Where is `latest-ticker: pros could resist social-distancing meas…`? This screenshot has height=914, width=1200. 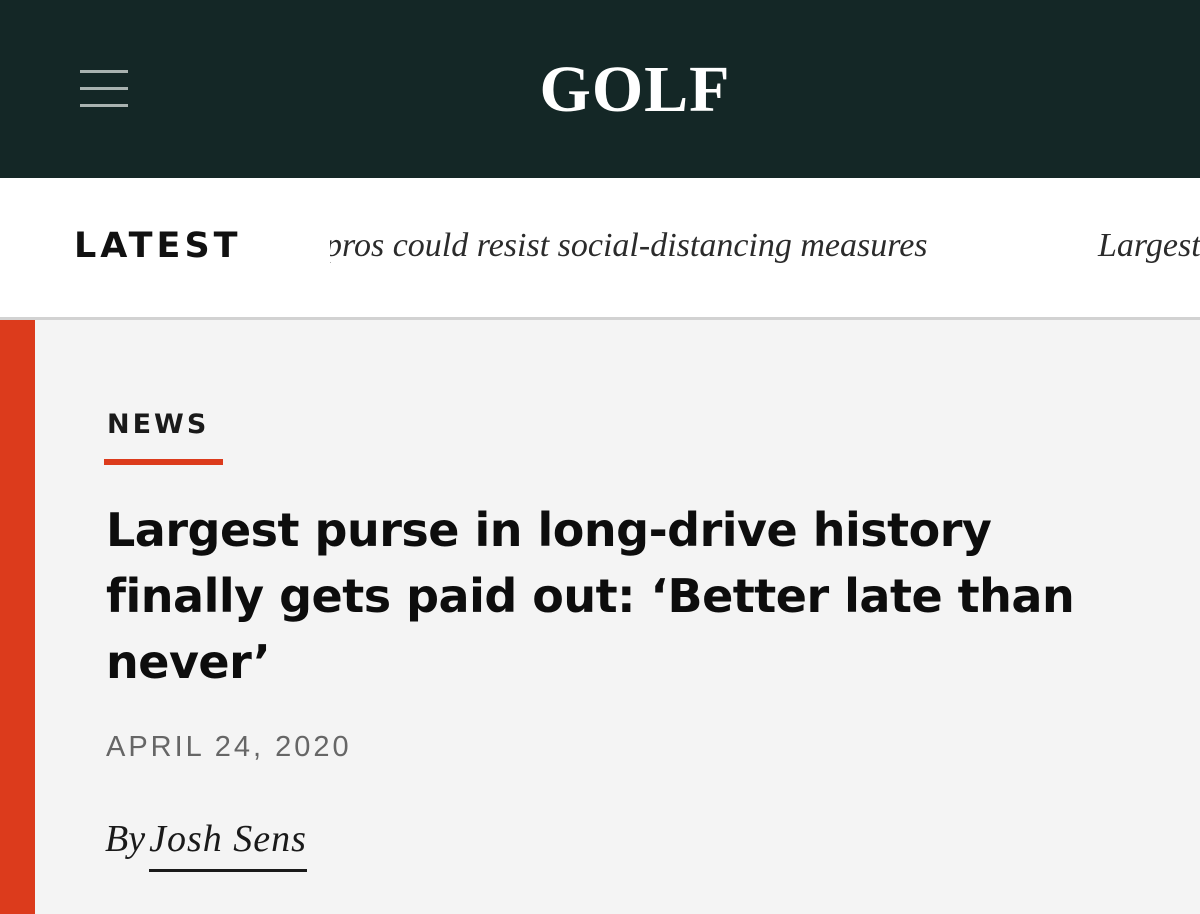 latest-ticker: pros could resist social-distancing meas… is located at coordinates (765, 247).